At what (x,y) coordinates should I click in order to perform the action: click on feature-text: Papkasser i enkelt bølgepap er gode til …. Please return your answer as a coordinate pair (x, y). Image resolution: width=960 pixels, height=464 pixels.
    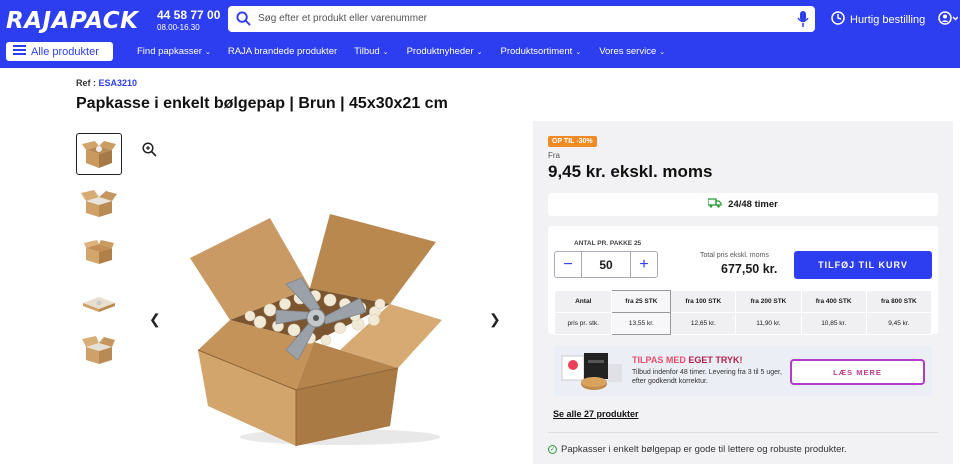
    Looking at the image, I should click on (704, 449).